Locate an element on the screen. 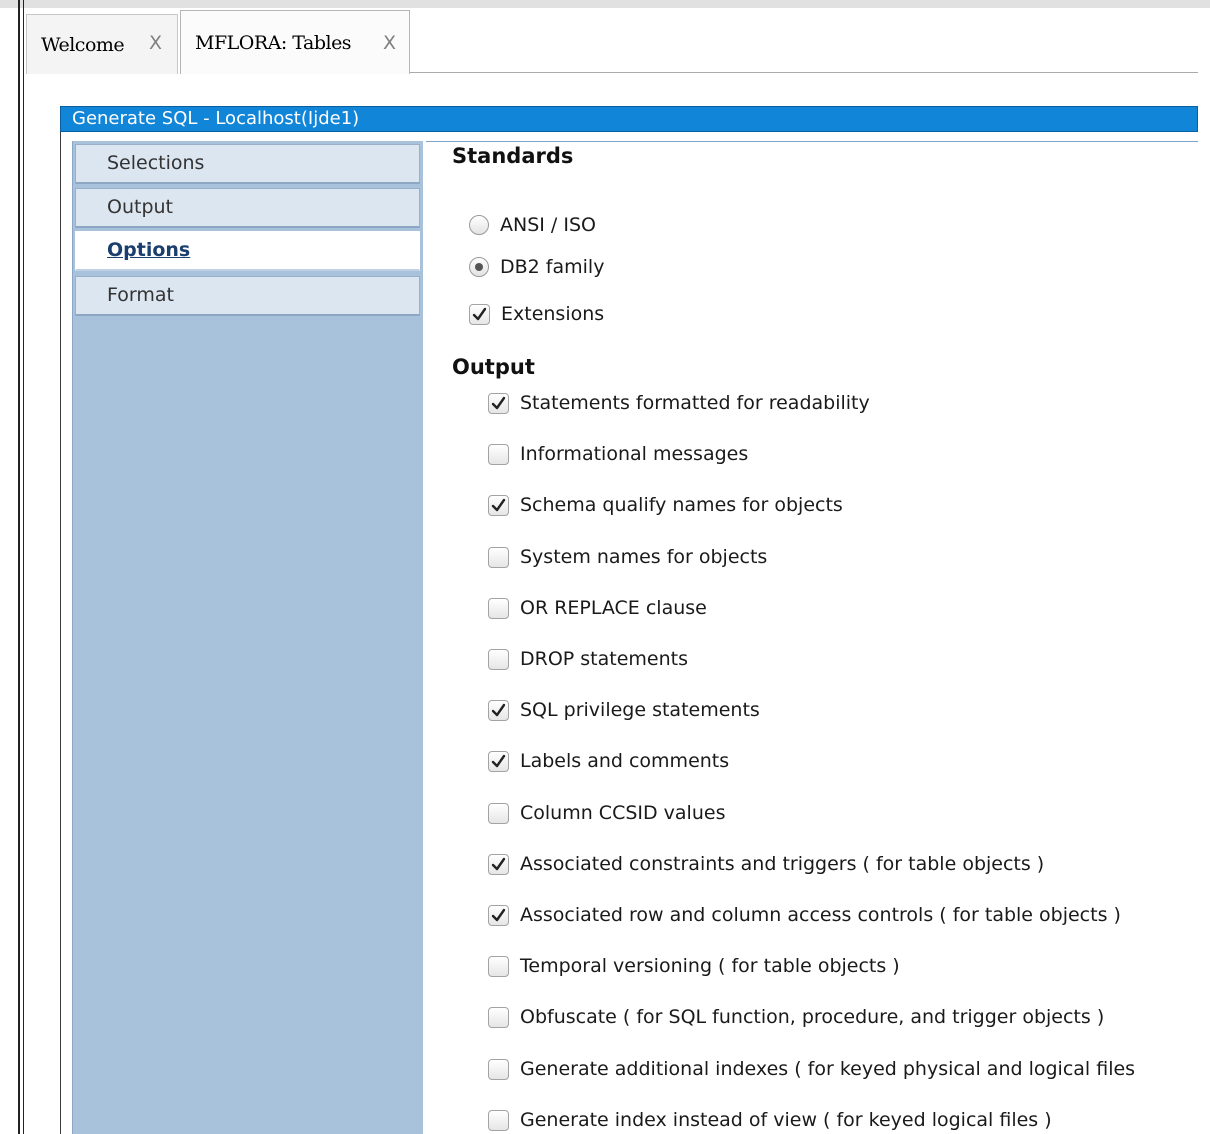 This screenshot has width=1210, height=1134. checkbox-label: Labels and comments is located at coordinates (625, 761).